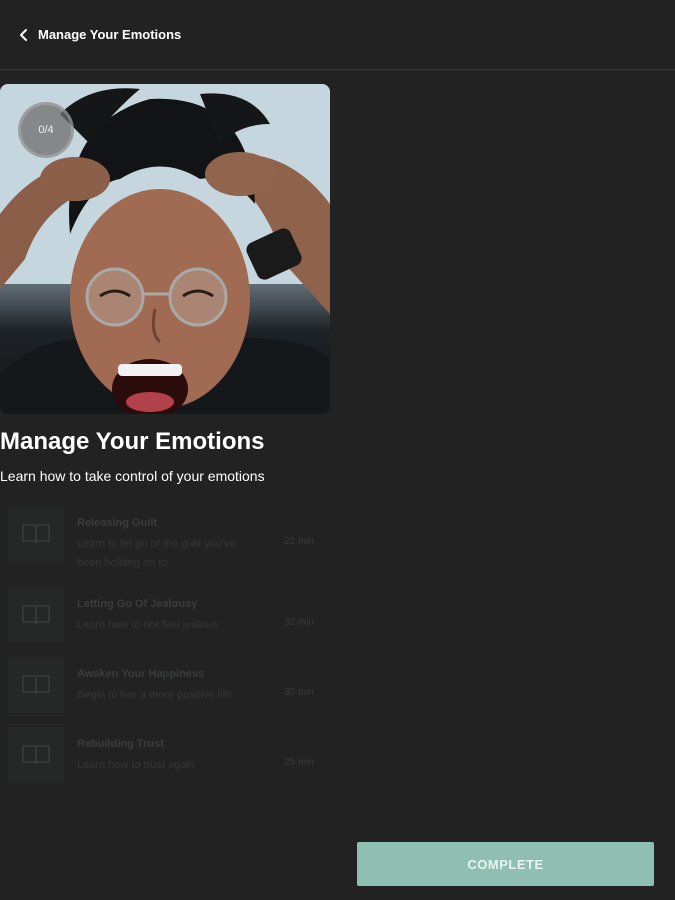 The width and height of the screenshot is (675, 900). I want to click on course-title: Manage Your Emotions, so click(132, 441).